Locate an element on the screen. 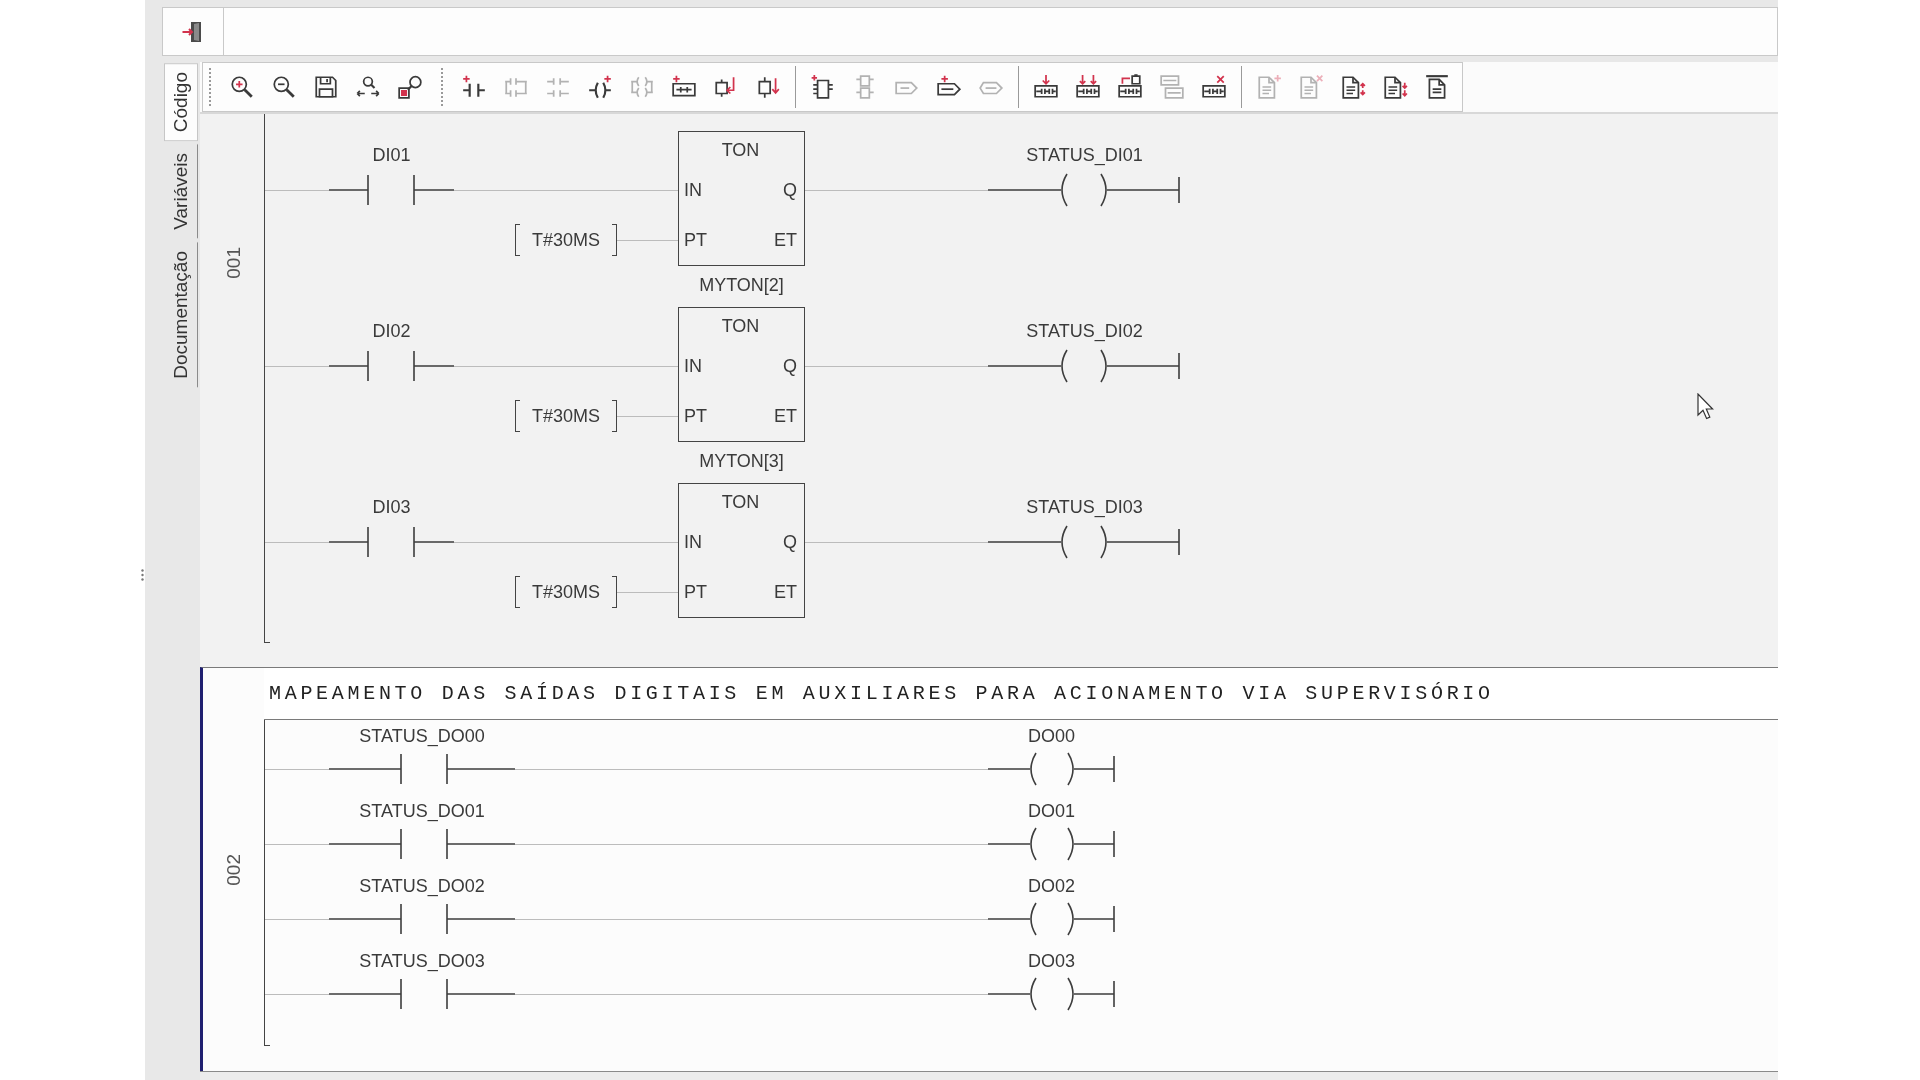 The height and width of the screenshot is (1080, 1920). magnifier-box-icon is located at coordinates (410, 87).